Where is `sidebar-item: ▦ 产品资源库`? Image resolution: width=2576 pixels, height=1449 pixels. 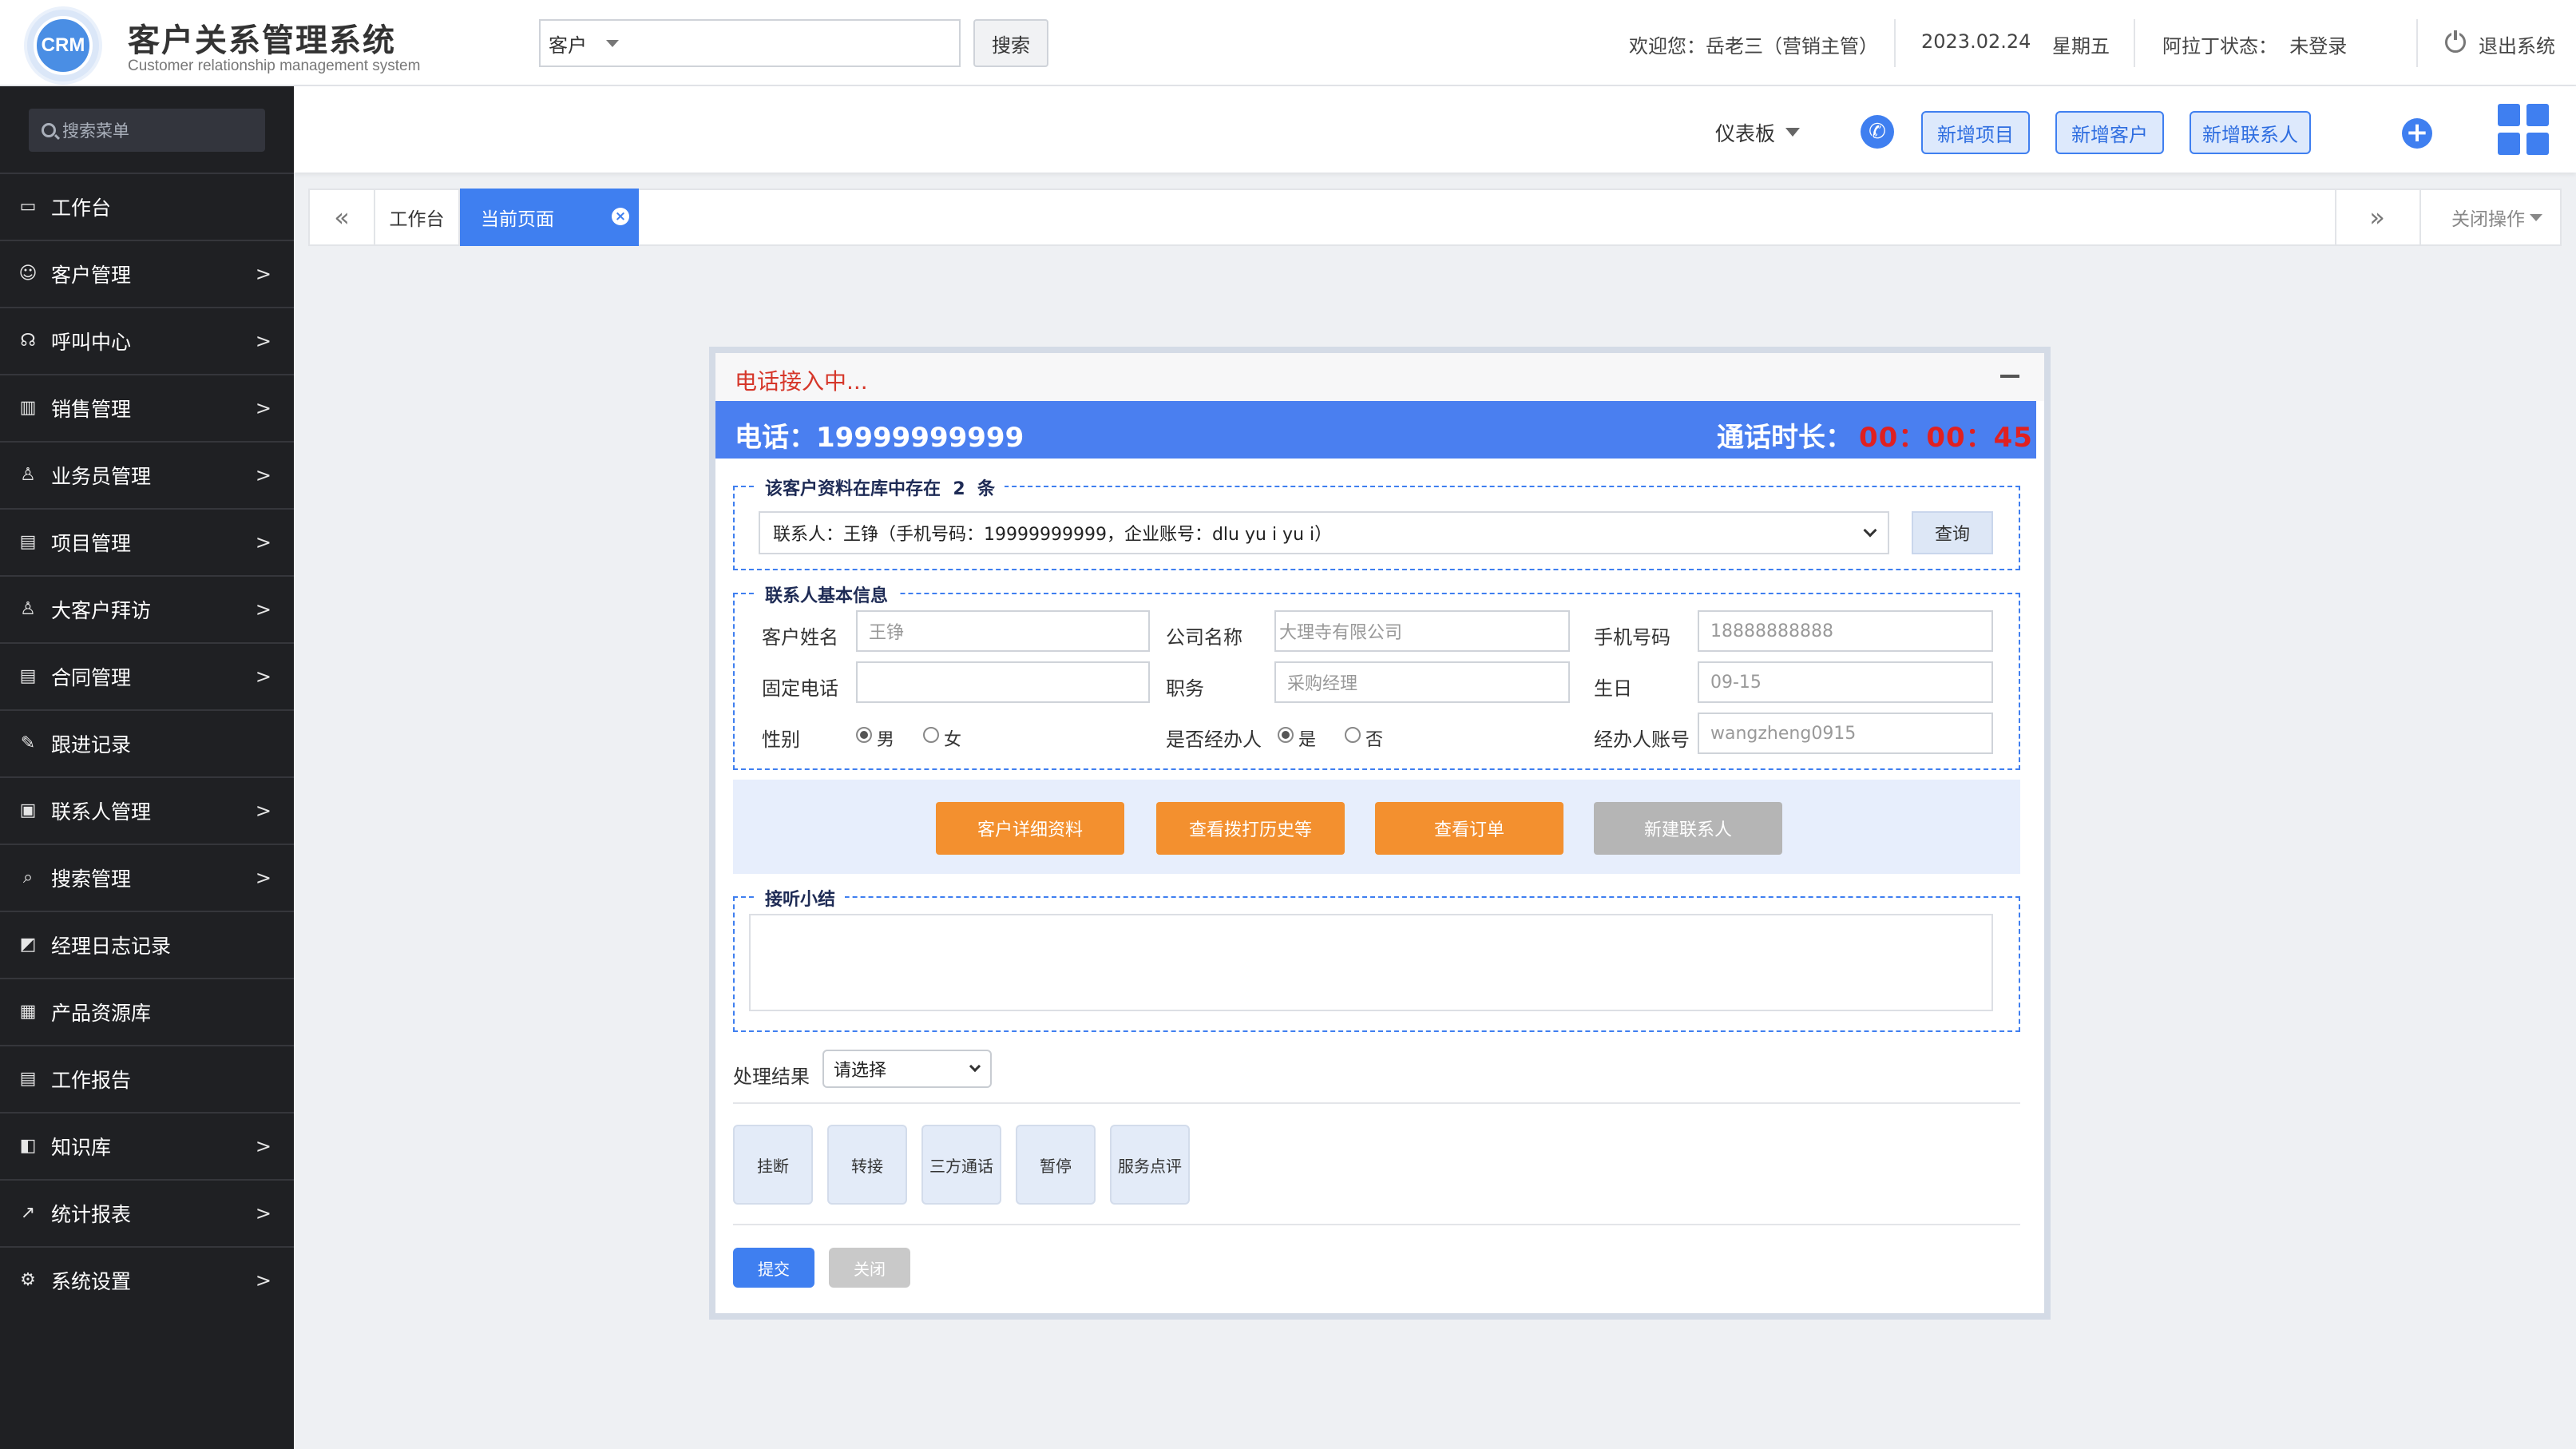 sidebar-item: ▦ 产品资源库 is located at coordinates (147, 1011).